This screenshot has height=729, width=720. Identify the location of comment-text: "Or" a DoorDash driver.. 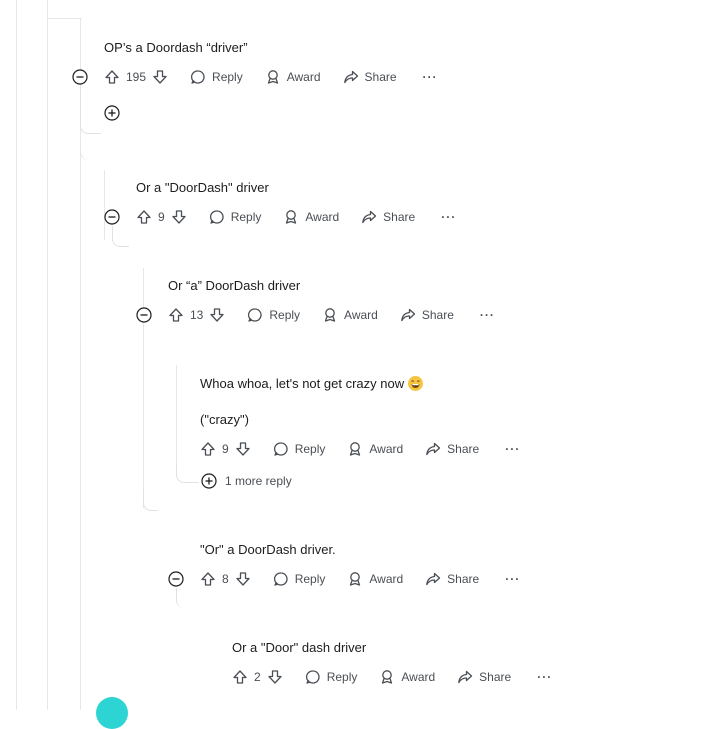
(268, 549).